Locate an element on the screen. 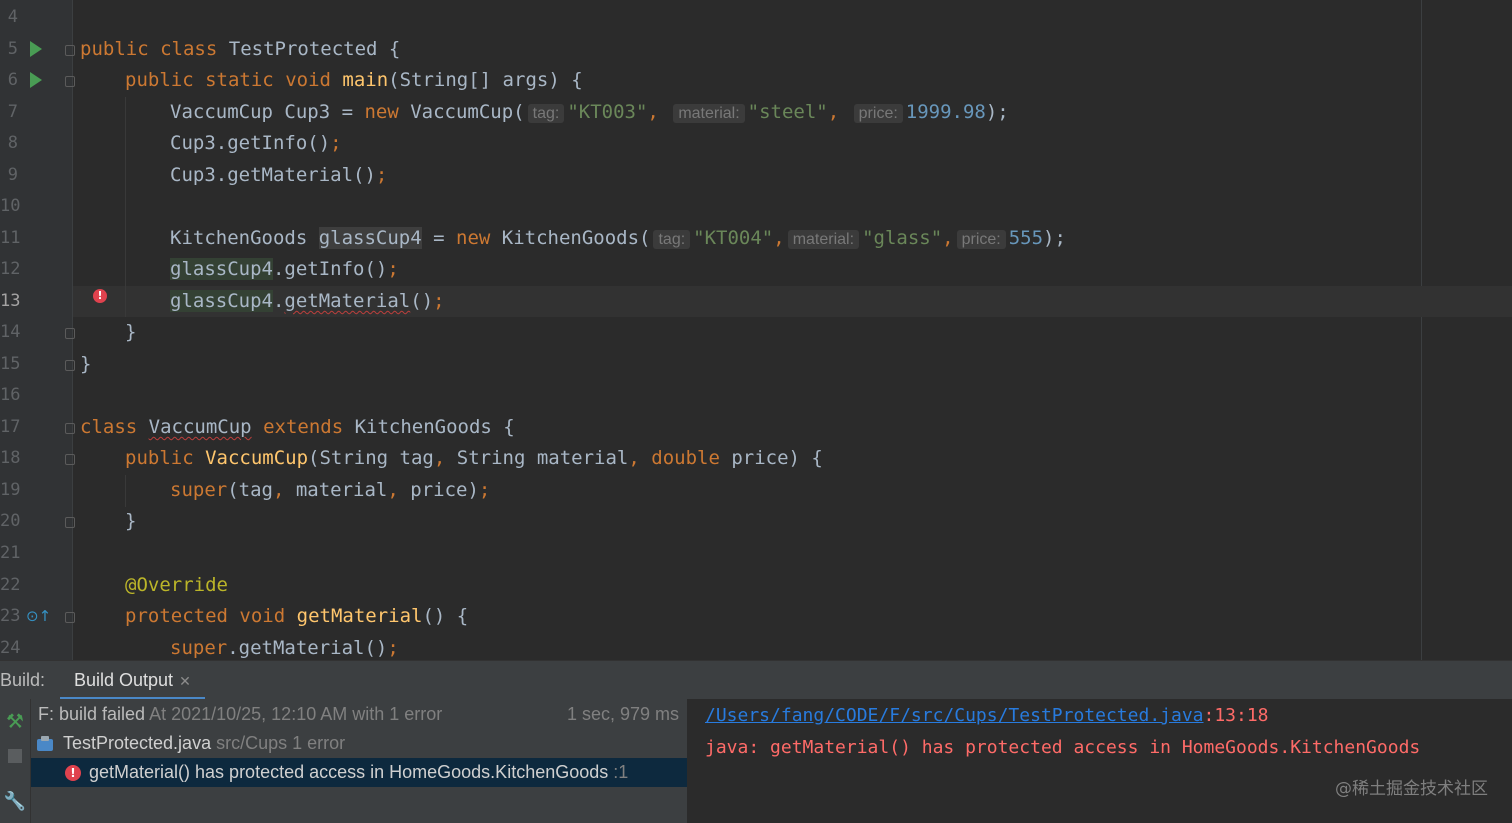 The image size is (1512, 823). code-line-9: 9 Cup3.getMaterial(); is located at coordinates (756, 175).